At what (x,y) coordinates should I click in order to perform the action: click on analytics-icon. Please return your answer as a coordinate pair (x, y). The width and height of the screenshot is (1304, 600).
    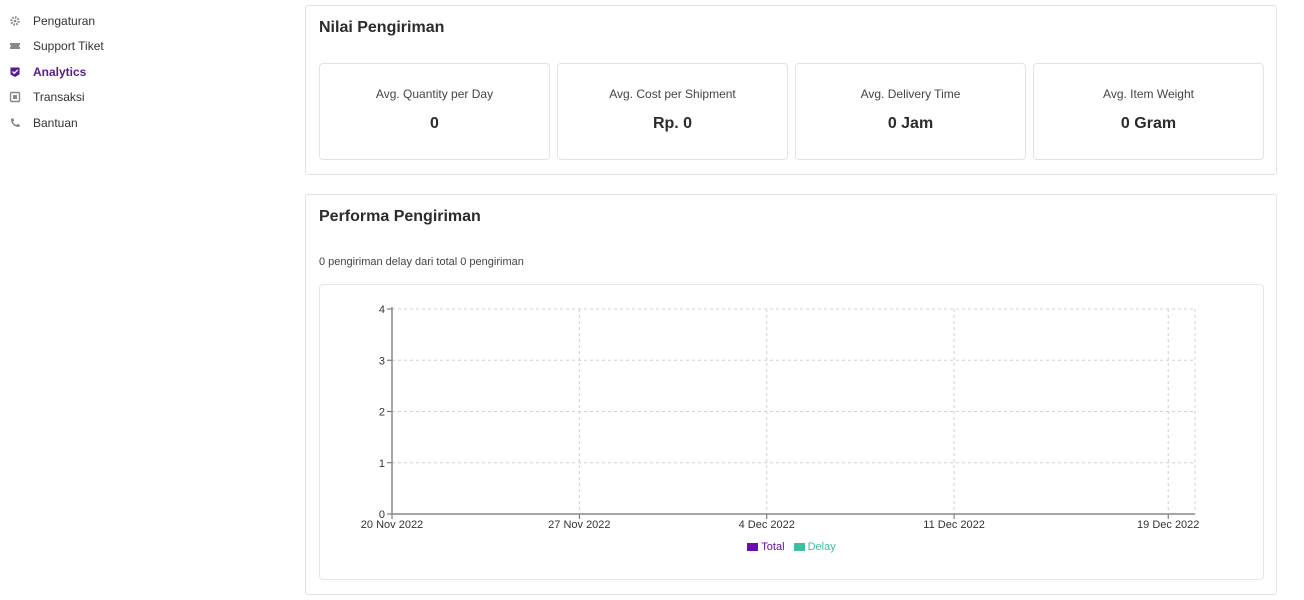
    Looking at the image, I should click on (14, 72).